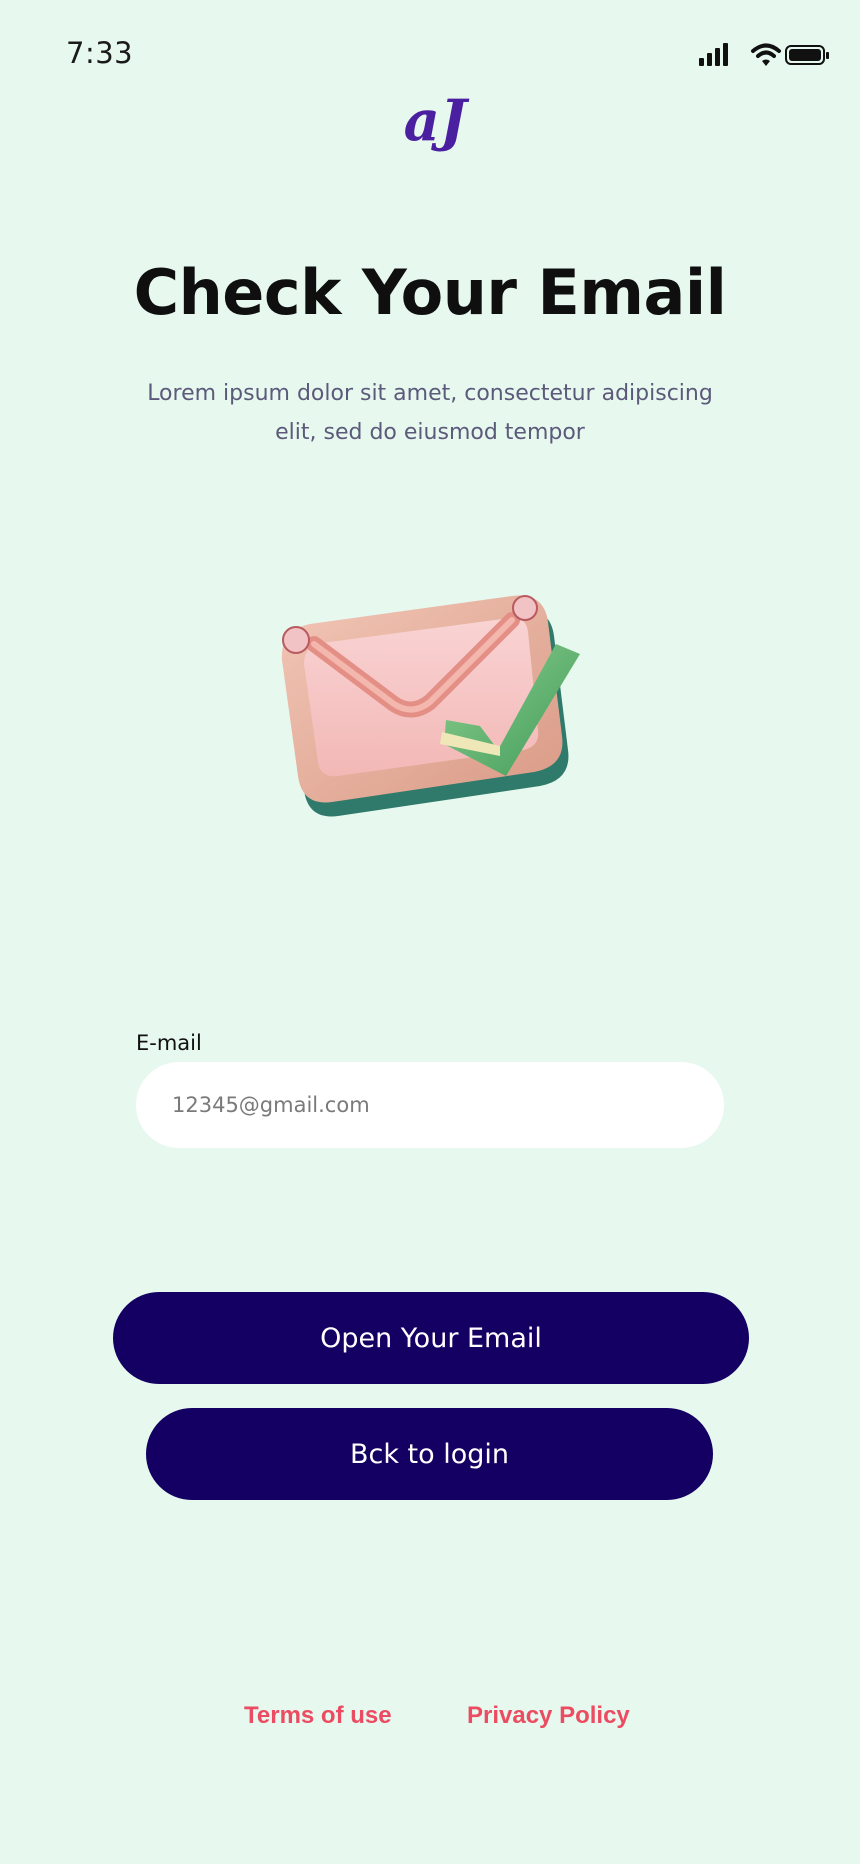 The image size is (860, 1864). I want to click on brand-logo: aJ, so click(437, 121).